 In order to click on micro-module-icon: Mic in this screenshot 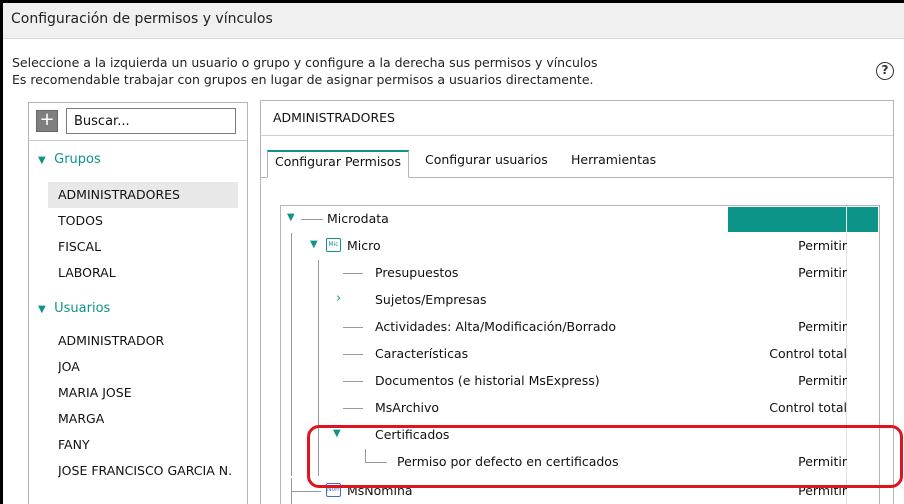, I will do `click(333, 245)`.